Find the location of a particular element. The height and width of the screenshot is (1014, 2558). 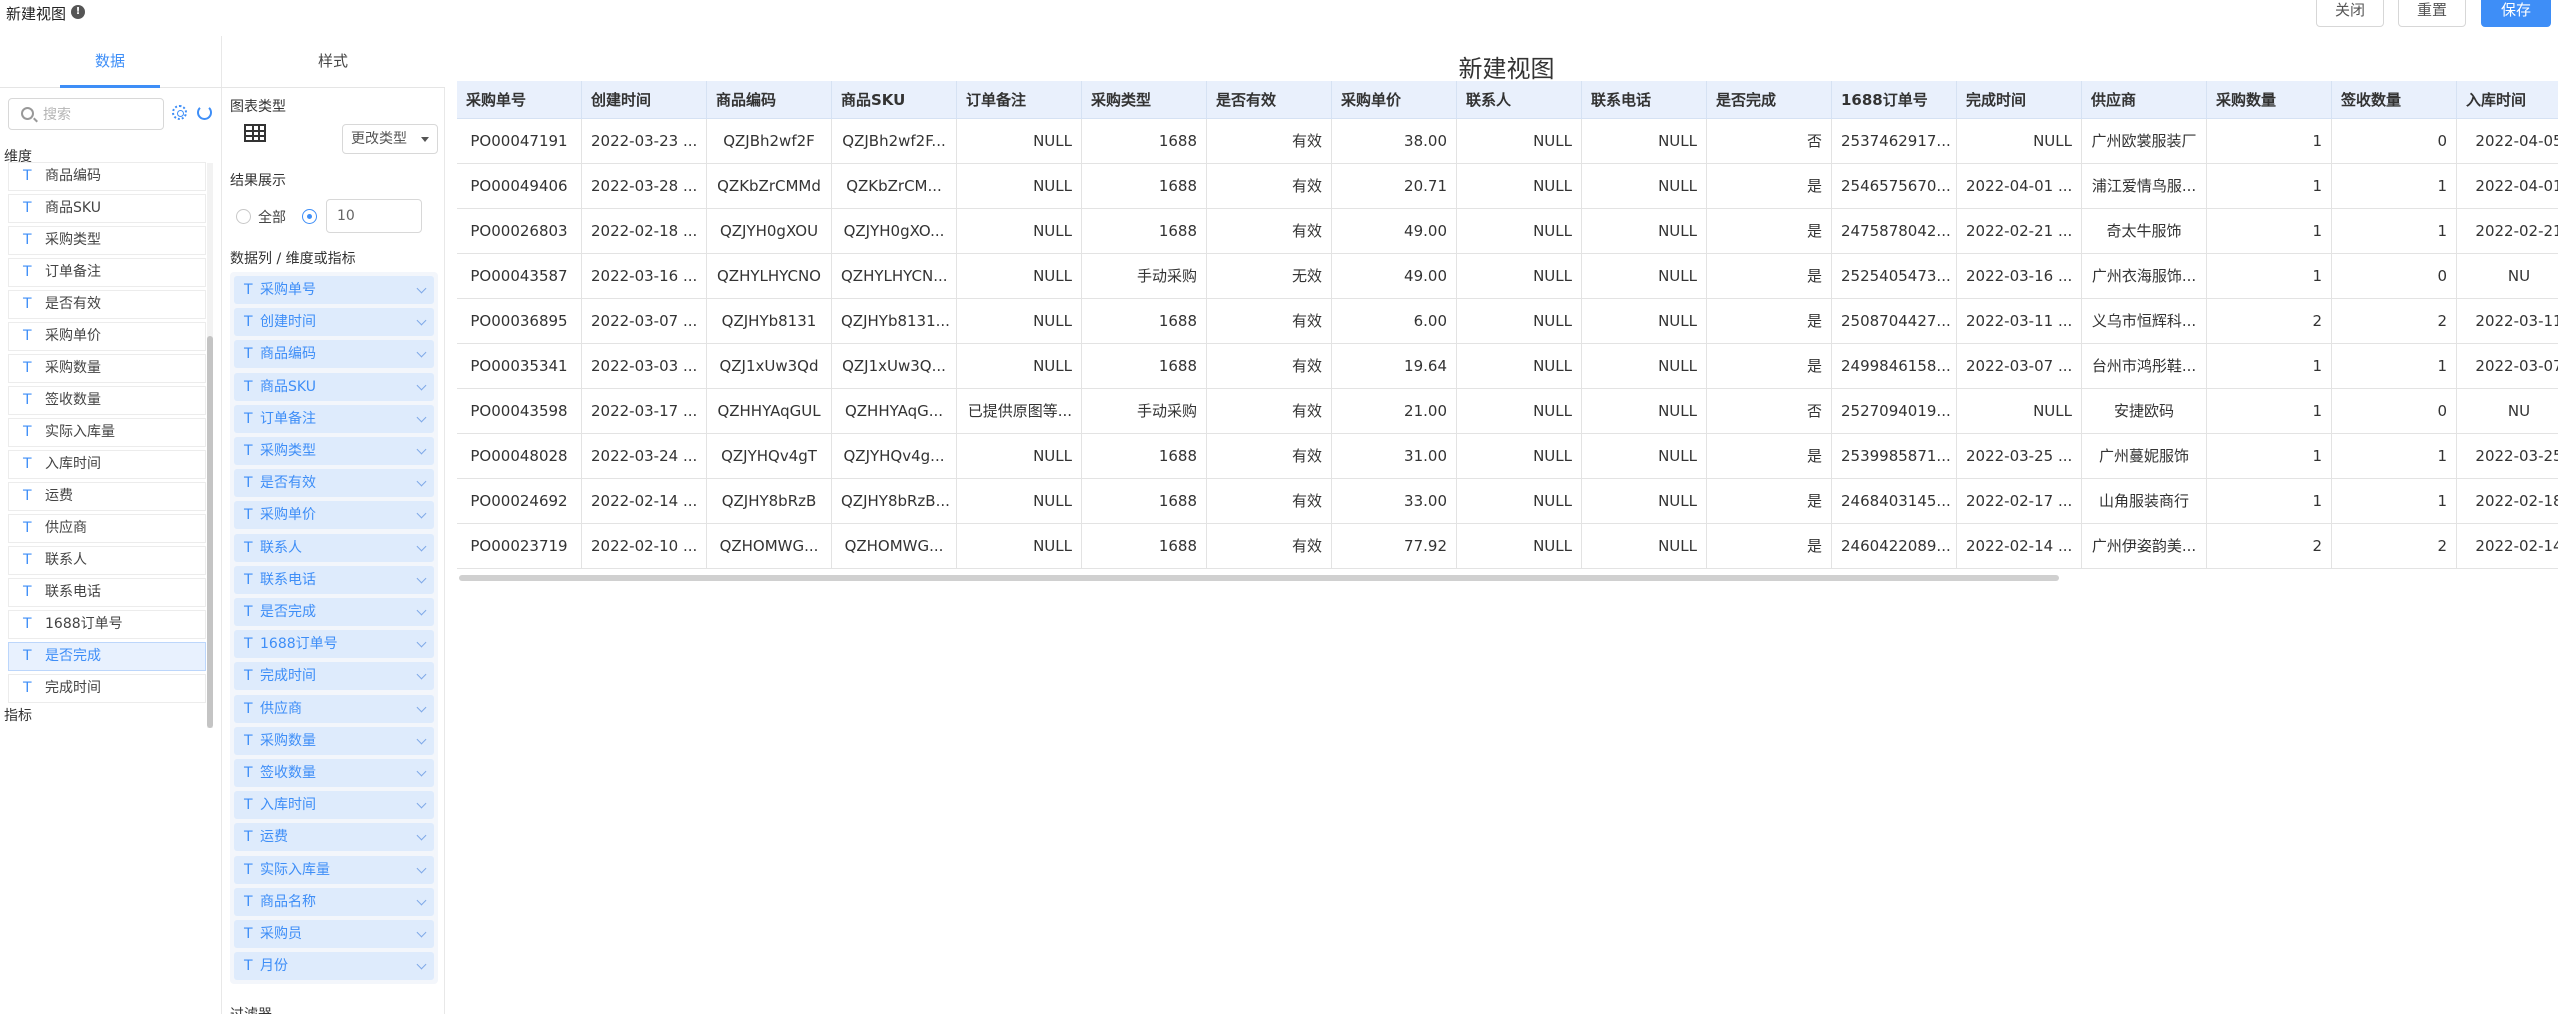

table-horizontal-scrollbar is located at coordinates (1259, 578).